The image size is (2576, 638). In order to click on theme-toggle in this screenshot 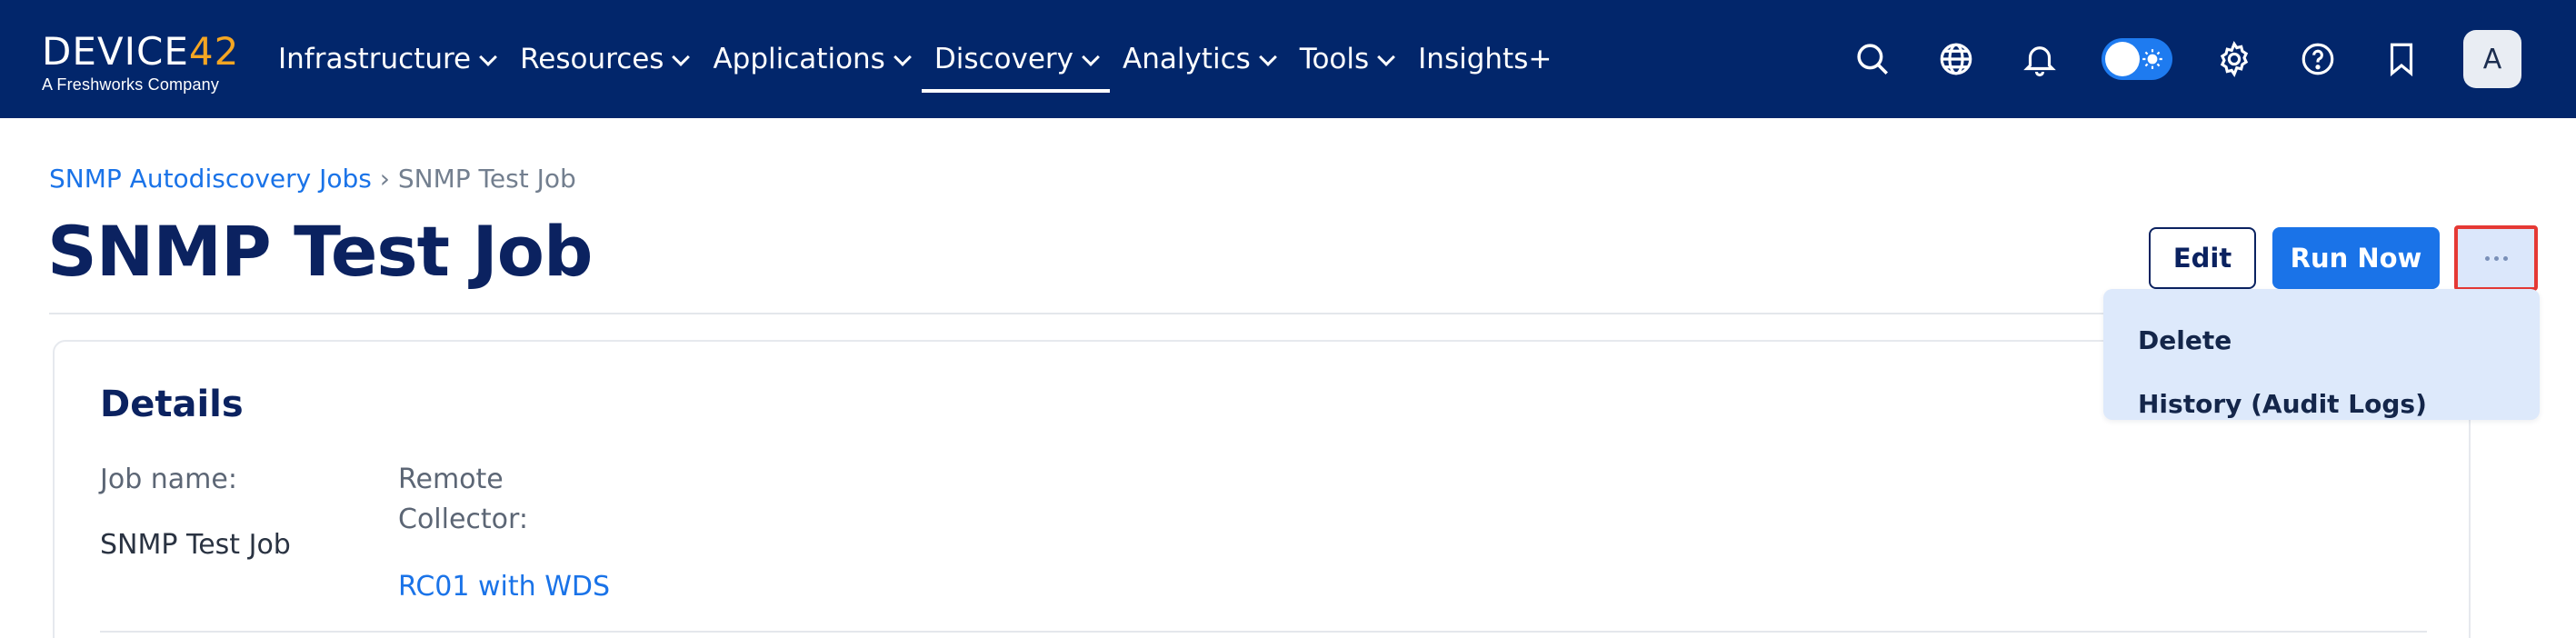, I will do `click(2137, 59)`.